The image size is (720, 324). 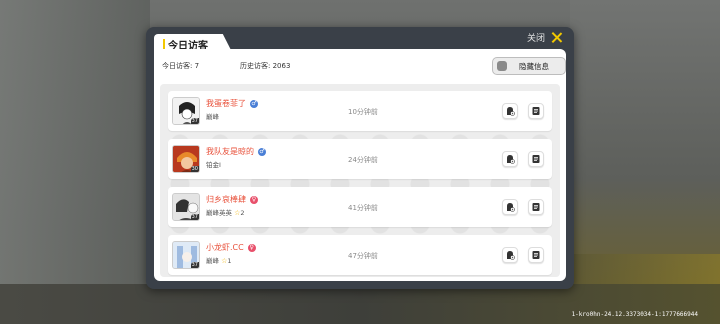 What do you see at coordinates (363, 160) in the screenshot?
I see `visit-time: 24分钟前` at bounding box center [363, 160].